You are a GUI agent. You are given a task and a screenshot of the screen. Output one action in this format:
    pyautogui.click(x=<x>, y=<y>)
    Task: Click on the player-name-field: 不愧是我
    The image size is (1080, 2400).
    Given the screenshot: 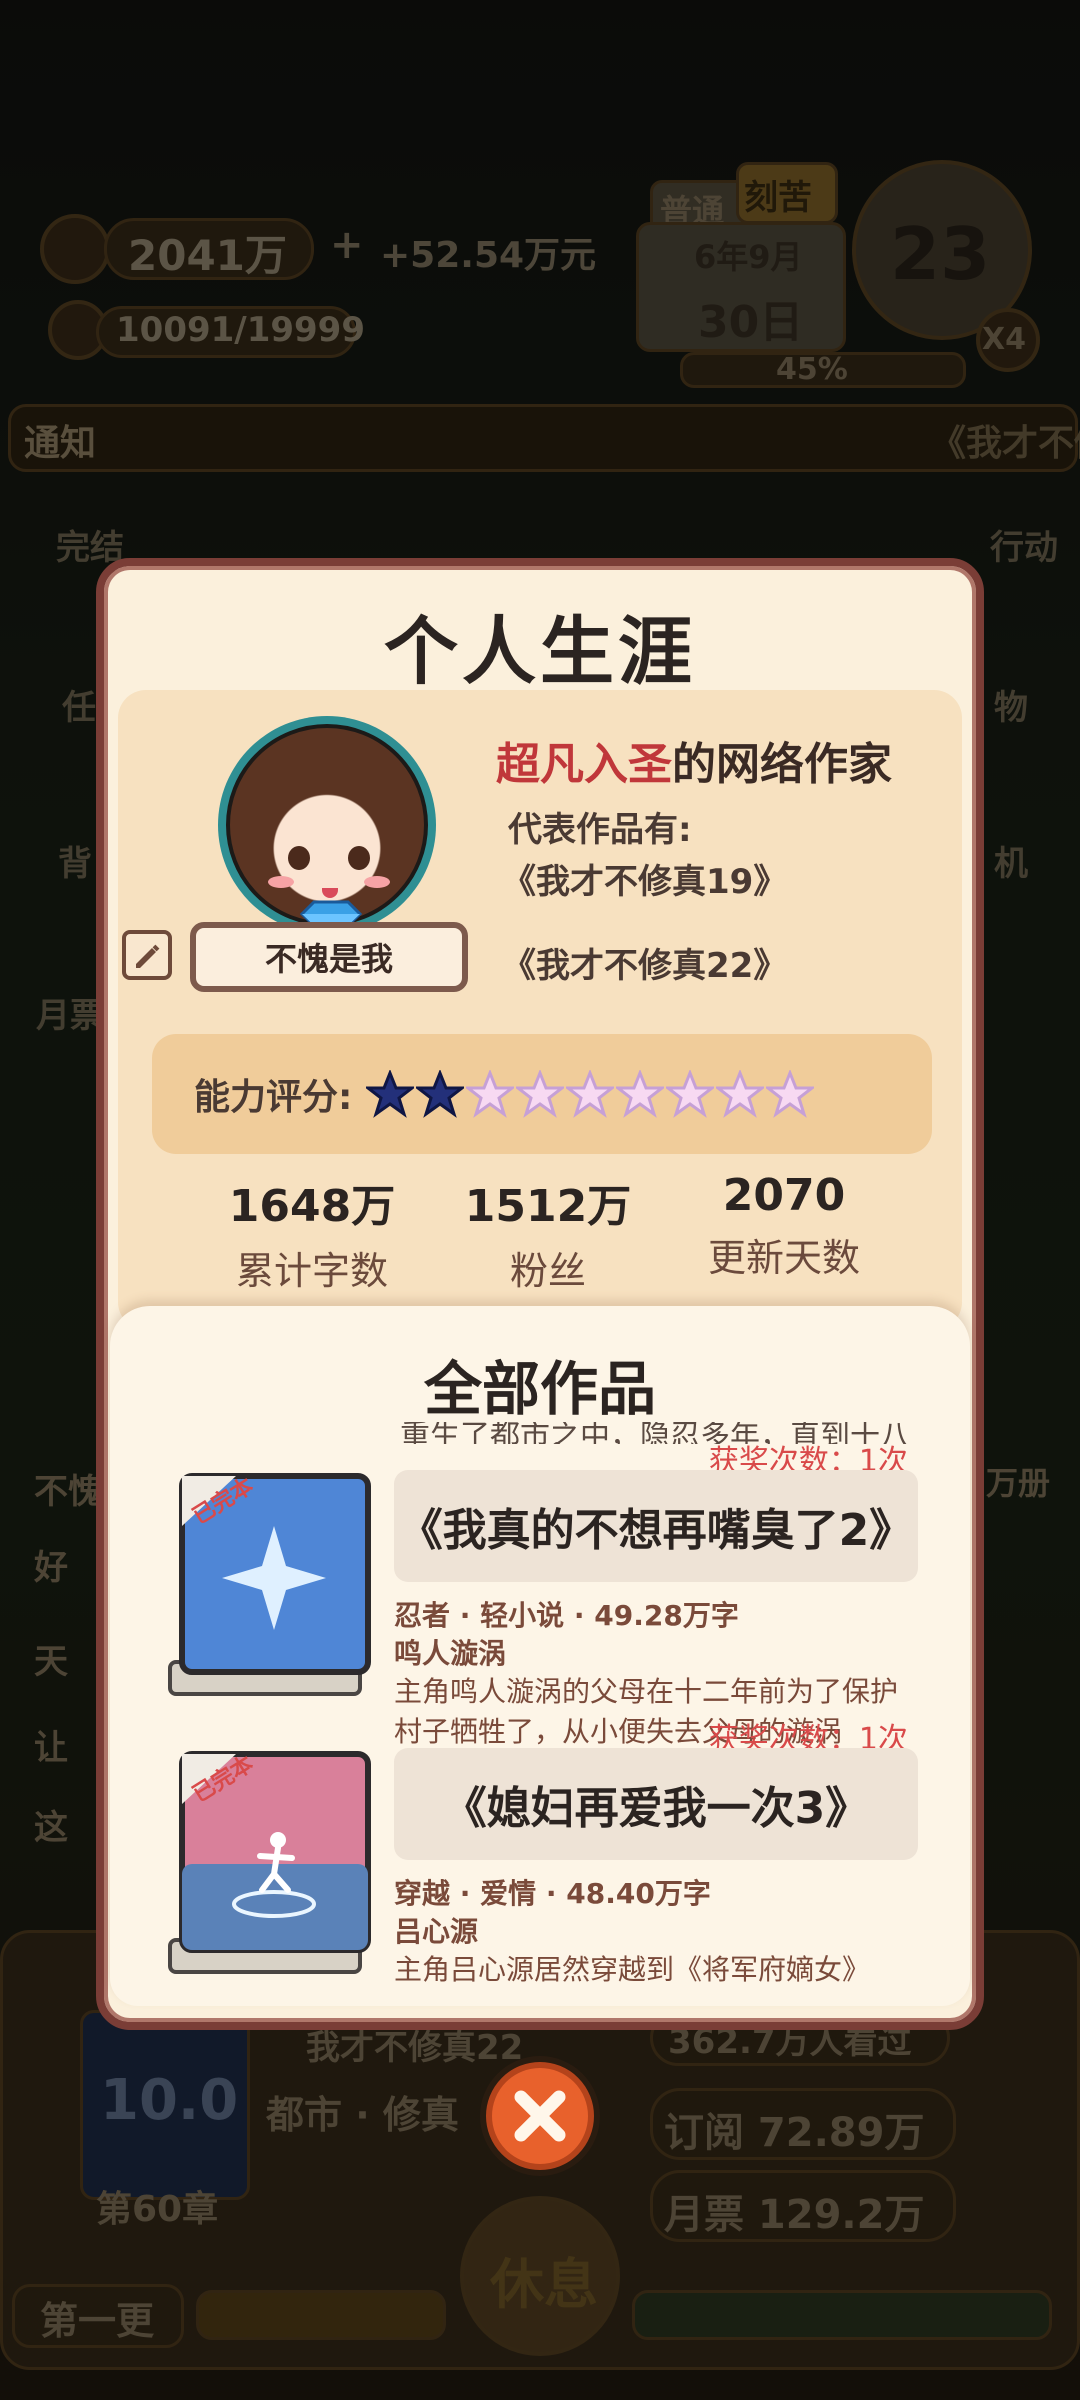 What is the action you would take?
    pyautogui.click(x=329, y=957)
    